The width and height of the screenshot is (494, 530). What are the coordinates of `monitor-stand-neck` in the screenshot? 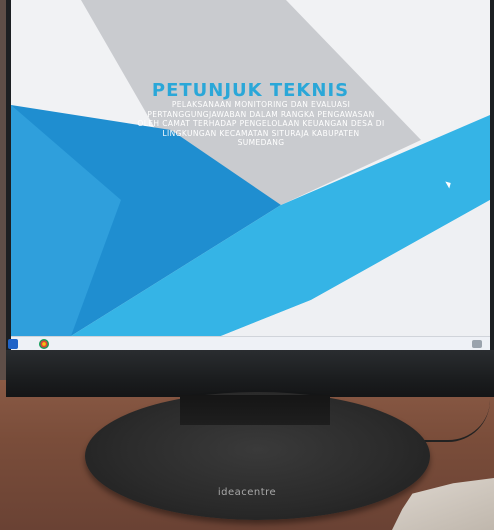 It's located at (255, 410).